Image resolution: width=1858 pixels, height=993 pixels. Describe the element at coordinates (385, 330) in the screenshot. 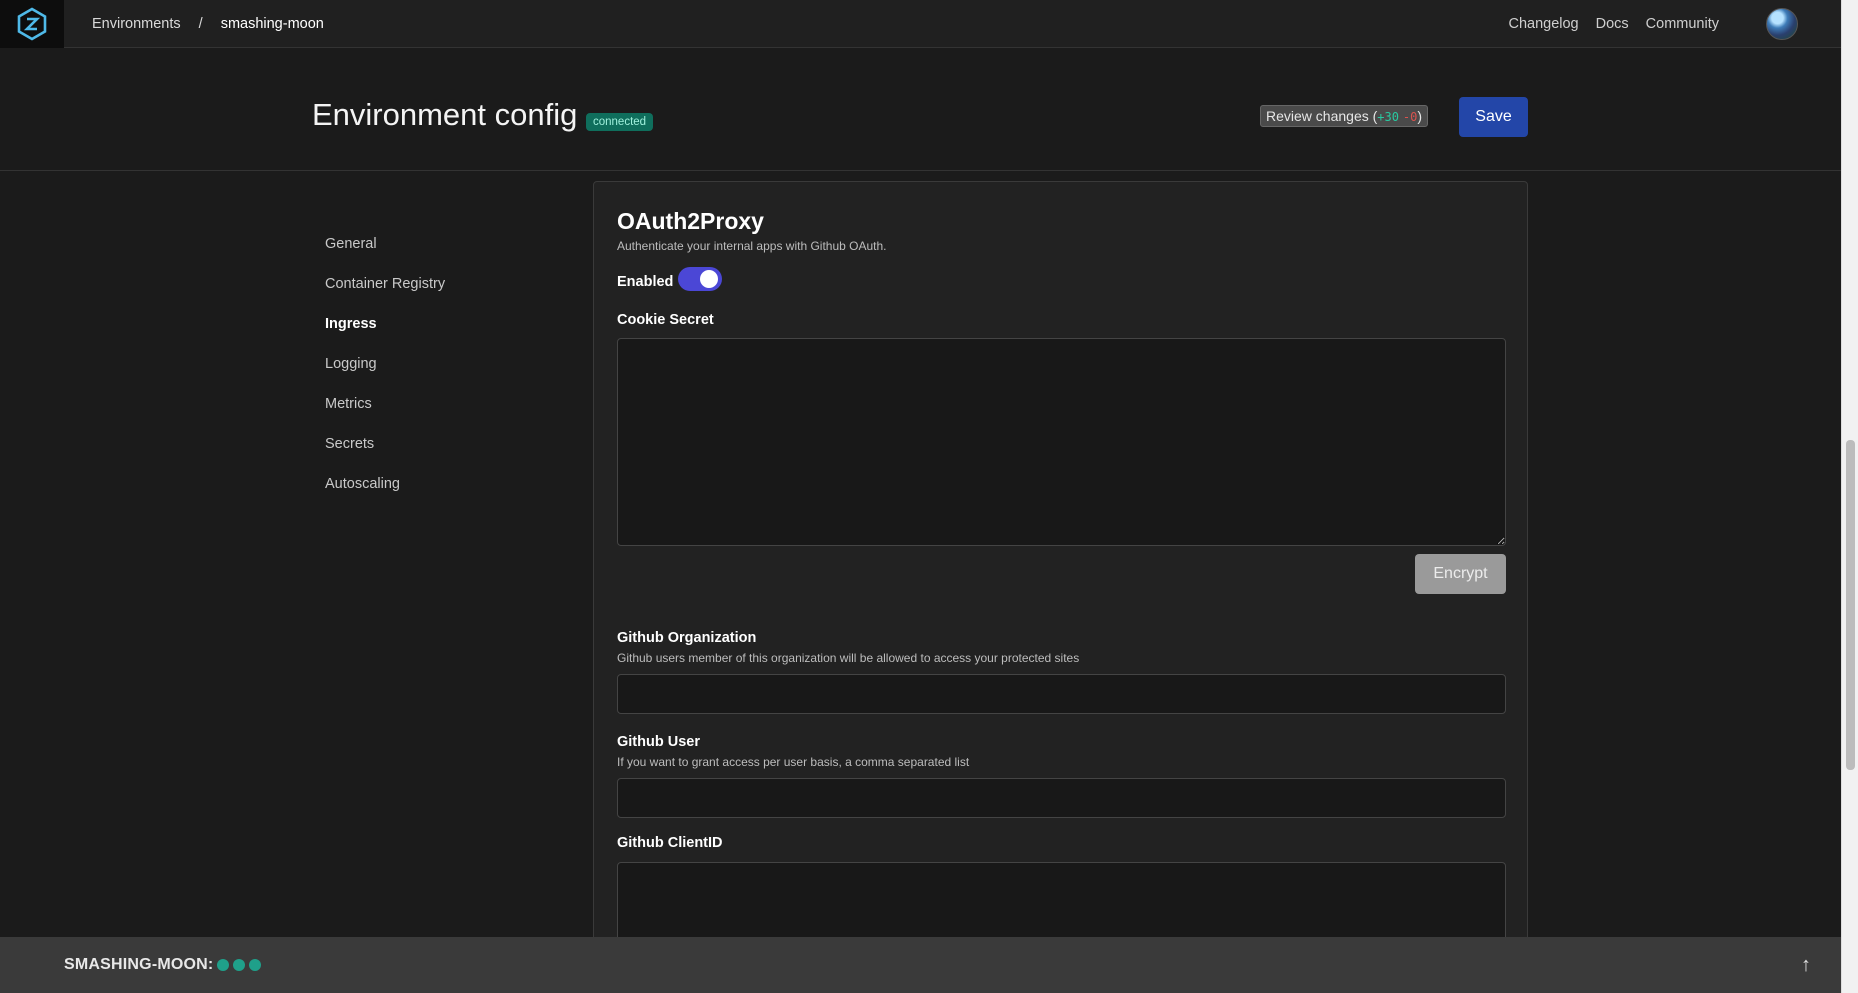

I see `sidebar-item-ingress: Ingress` at that location.